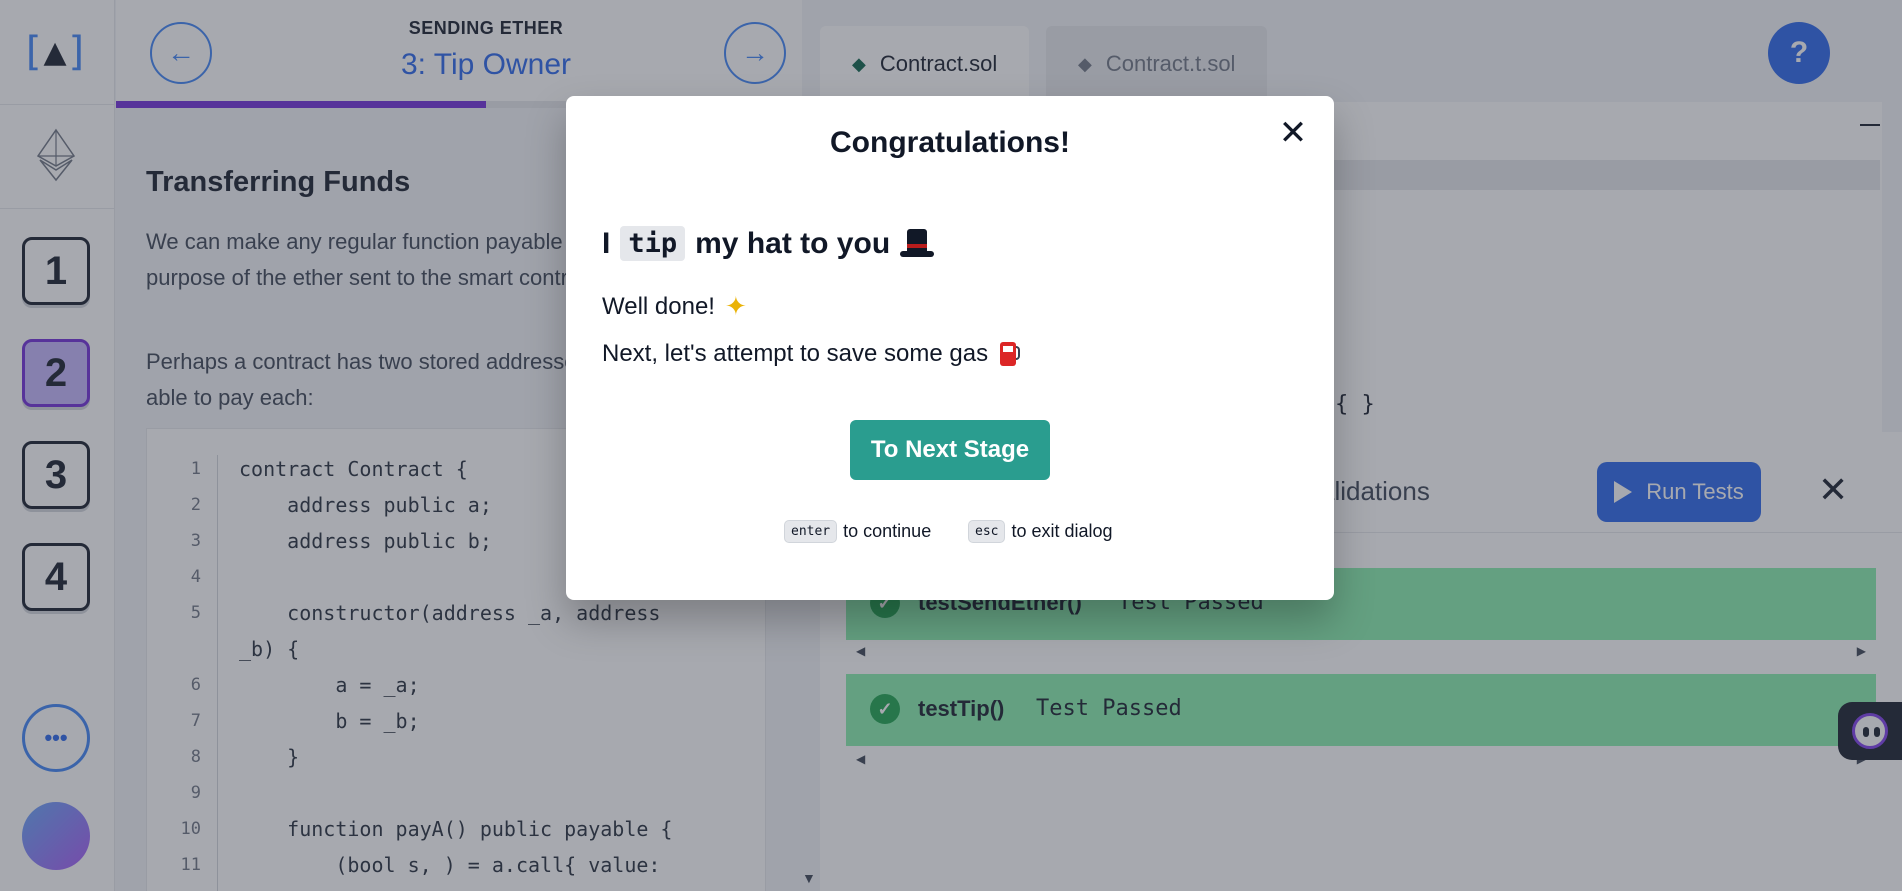 This screenshot has width=1902, height=891. Describe the element at coordinates (1009, 354) in the screenshot. I see `fuel-pump-icon` at that location.